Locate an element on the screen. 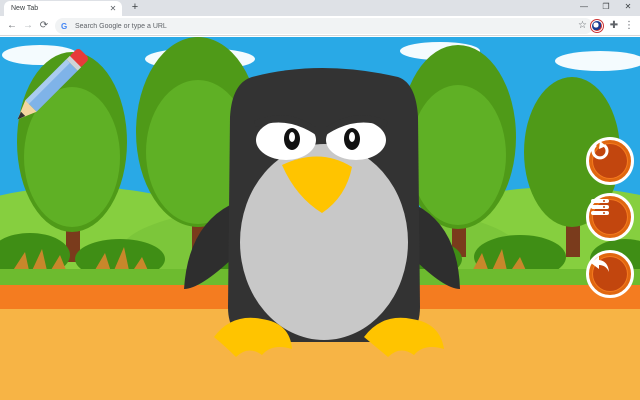 This screenshot has height=400, width=640. pencil-icon is located at coordinates (50, 87).